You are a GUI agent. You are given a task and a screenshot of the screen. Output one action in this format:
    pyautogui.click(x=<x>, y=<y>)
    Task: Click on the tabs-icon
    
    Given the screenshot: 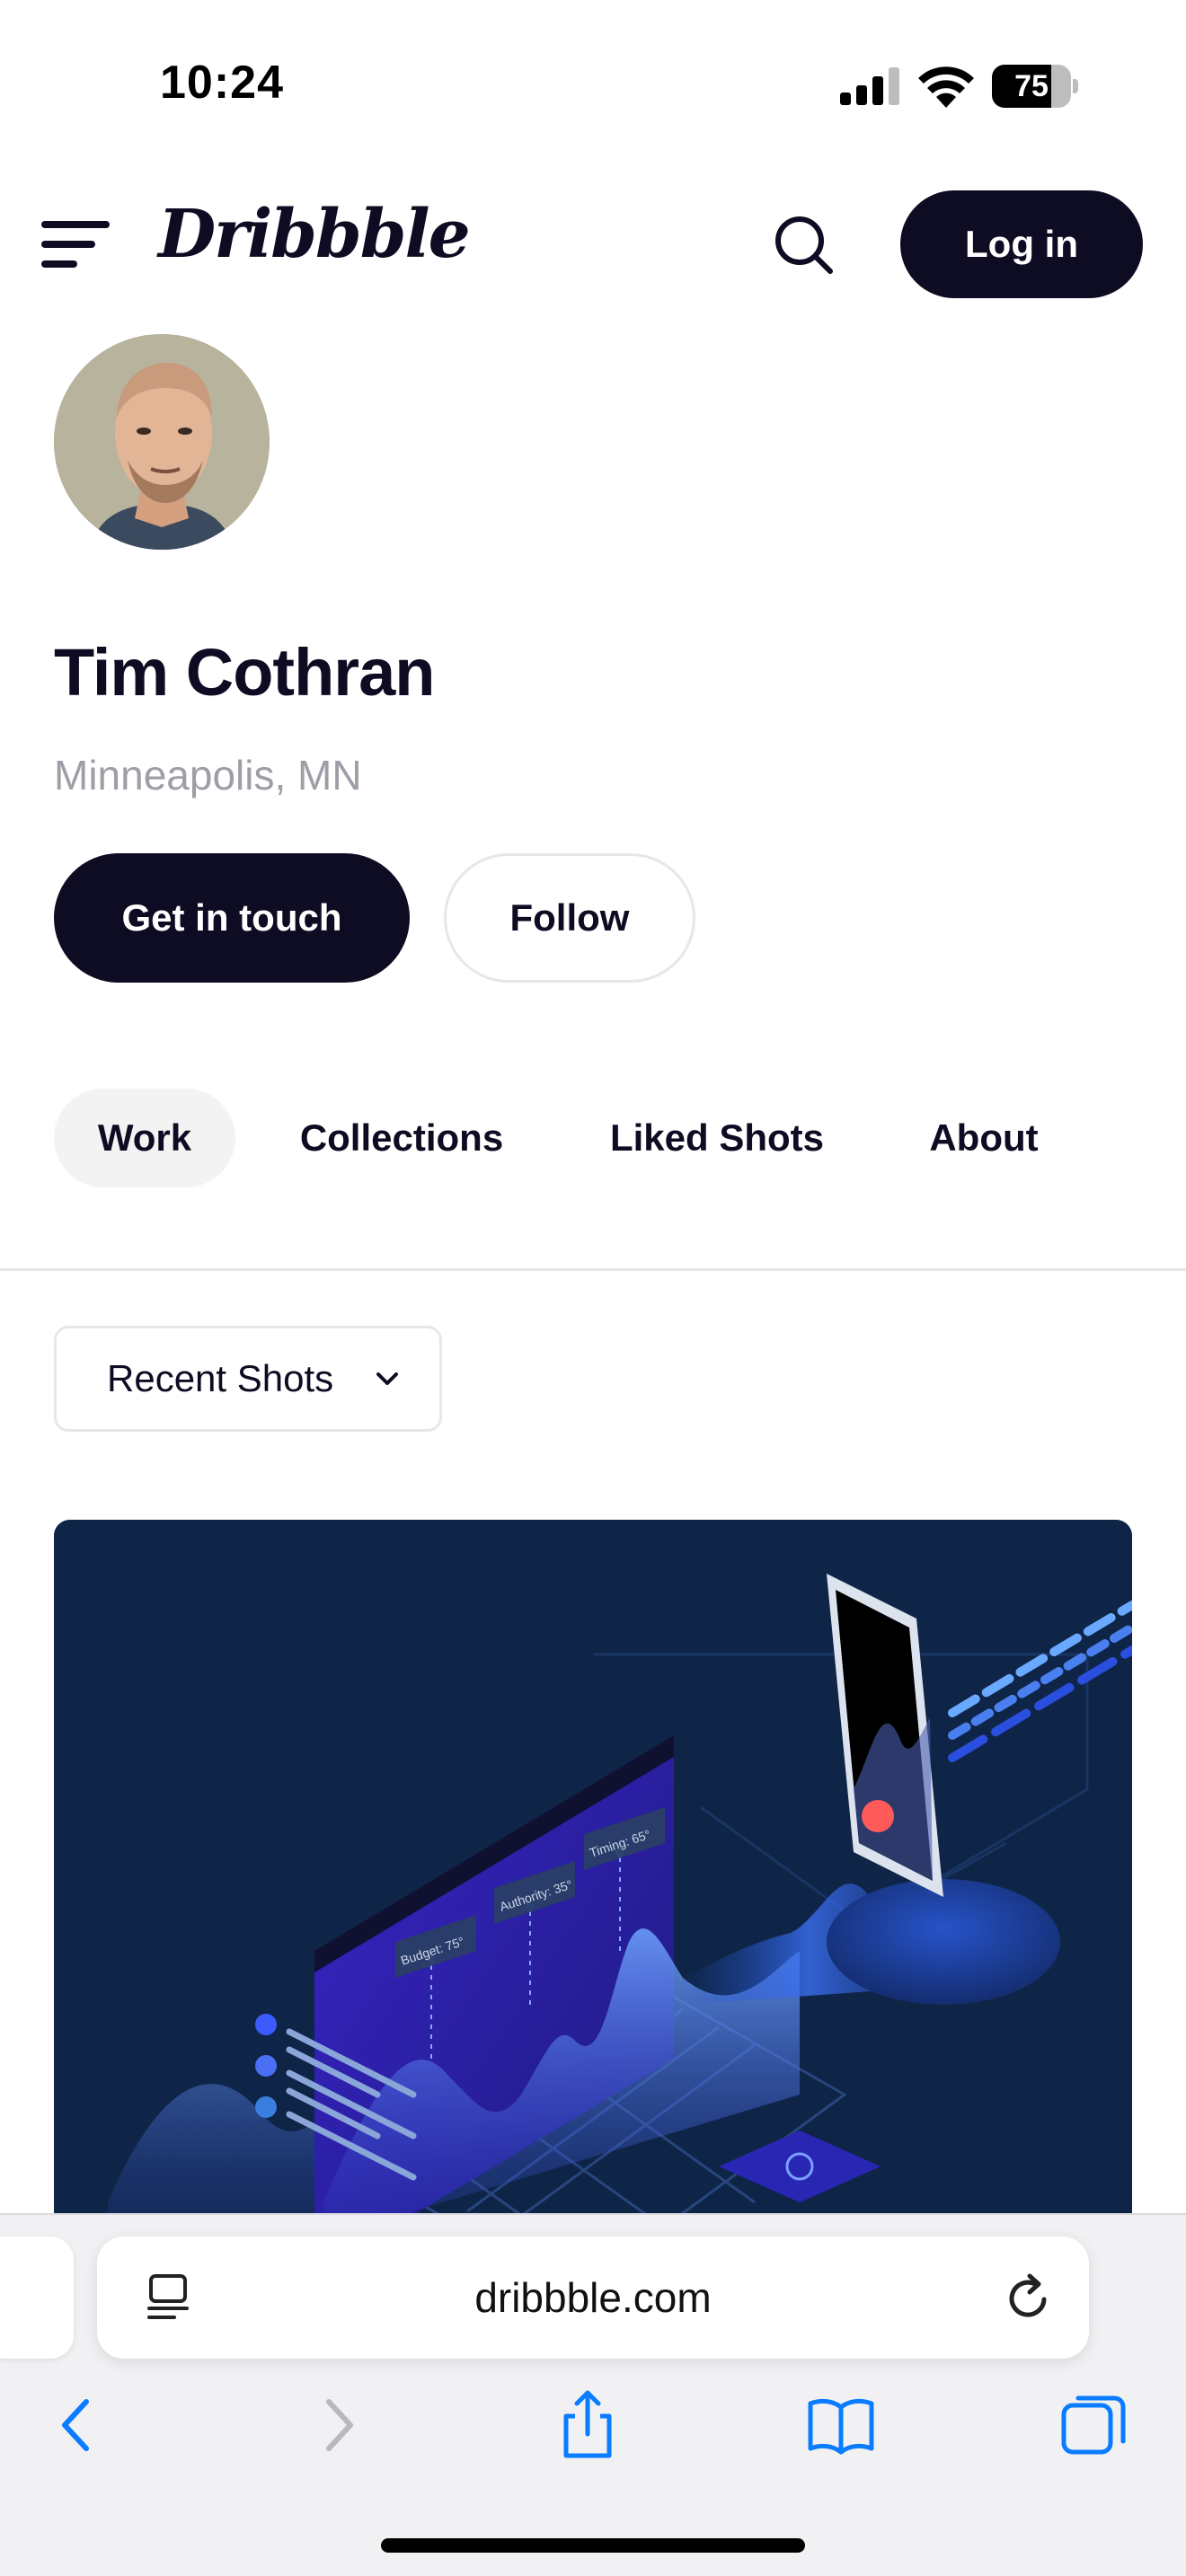 What is the action you would take?
    pyautogui.click(x=1094, y=2425)
    